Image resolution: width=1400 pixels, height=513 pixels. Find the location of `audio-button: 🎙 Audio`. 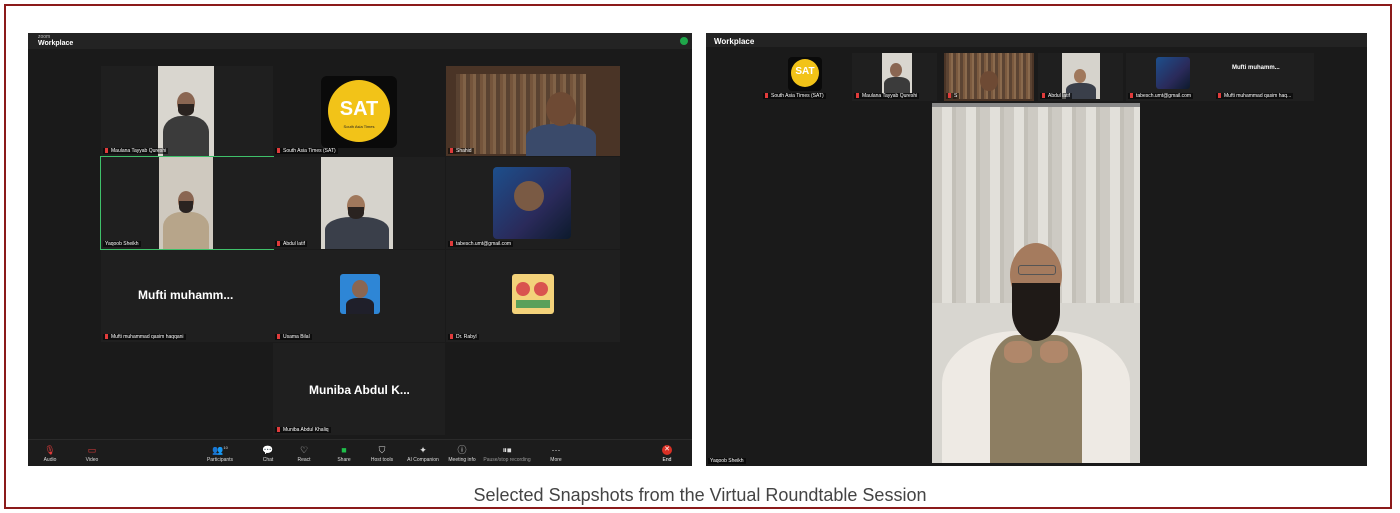

audio-button: 🎙 Audio is located at coordinates (50, 454).